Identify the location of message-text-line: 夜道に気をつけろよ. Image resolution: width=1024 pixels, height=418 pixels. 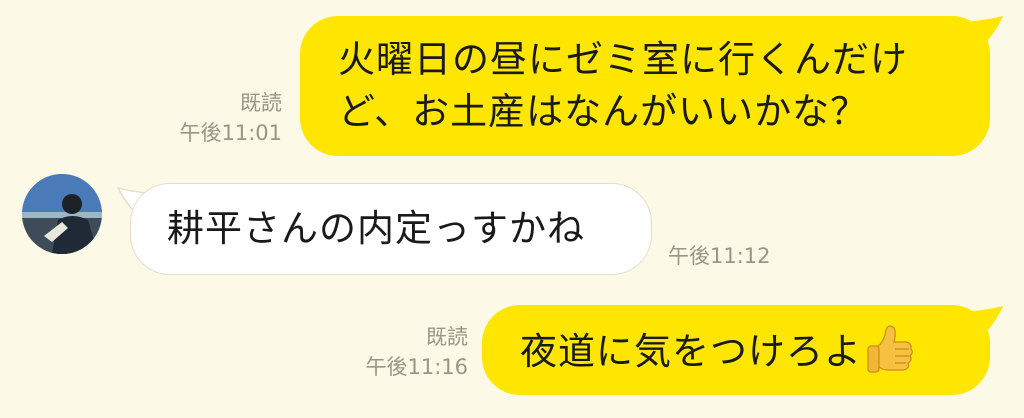
(691, 351).